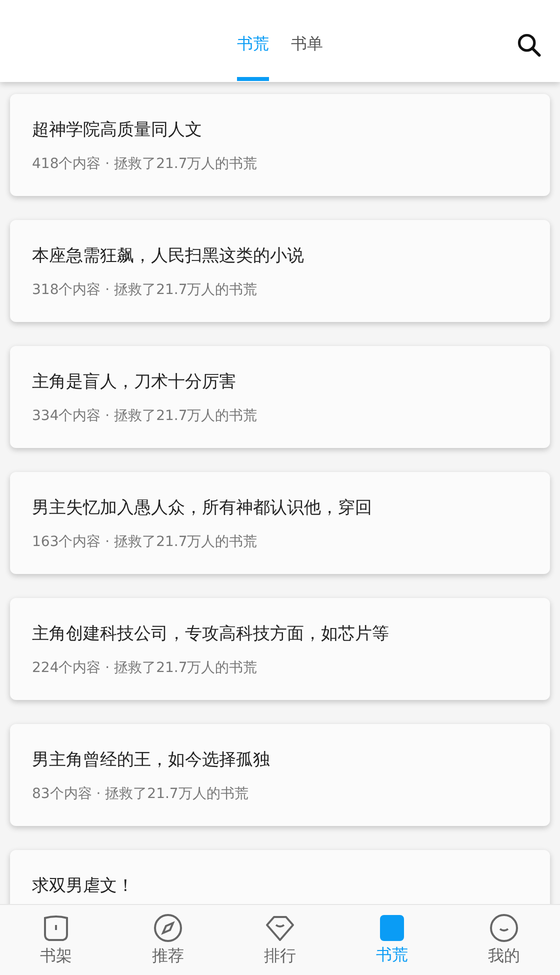 The width and height of the screenshot is (560, 975). Describe the element at coordinates (280, 145) in the screenshot. I see `booklist-card: 超神学院高质量同人文 418个内容 · 拯救了21.7万人的书荒` at that location.